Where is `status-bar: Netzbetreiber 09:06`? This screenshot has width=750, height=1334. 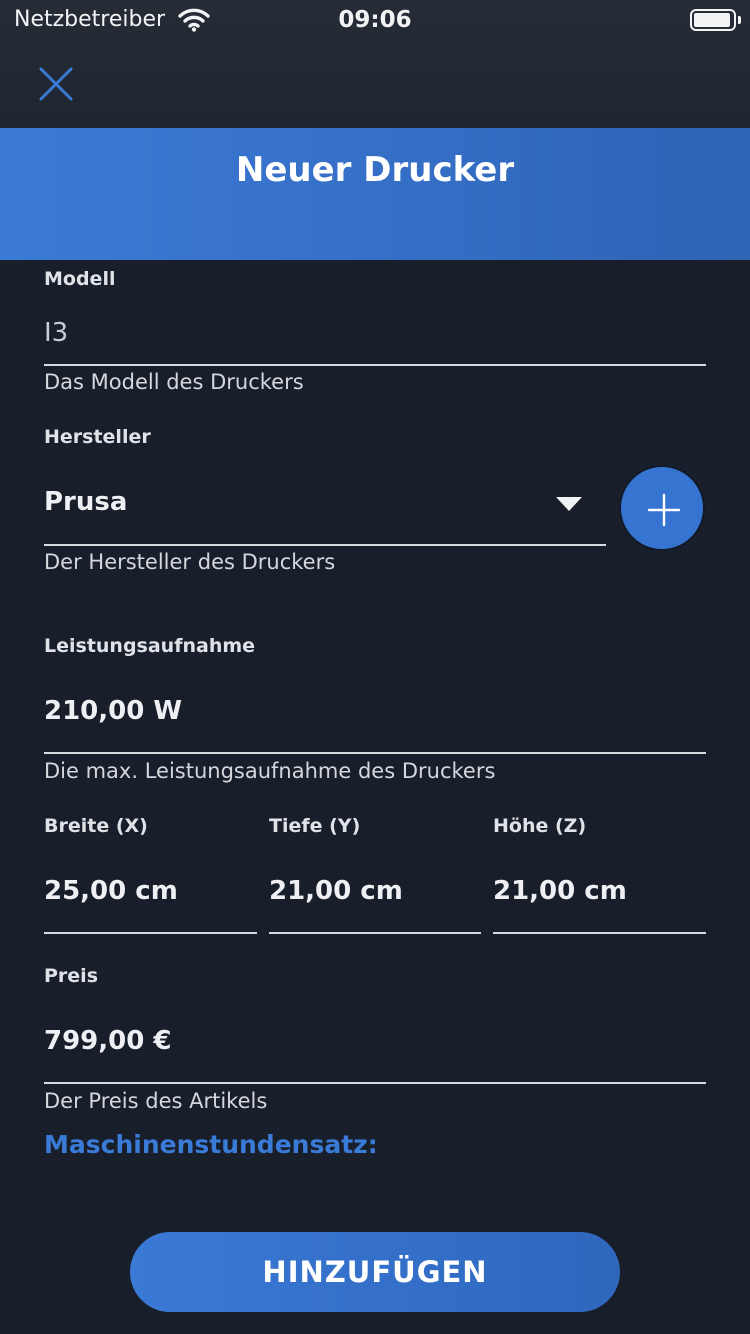 status-bar: Netzbetreiber 09:06 is located at coordinates (375, 20).